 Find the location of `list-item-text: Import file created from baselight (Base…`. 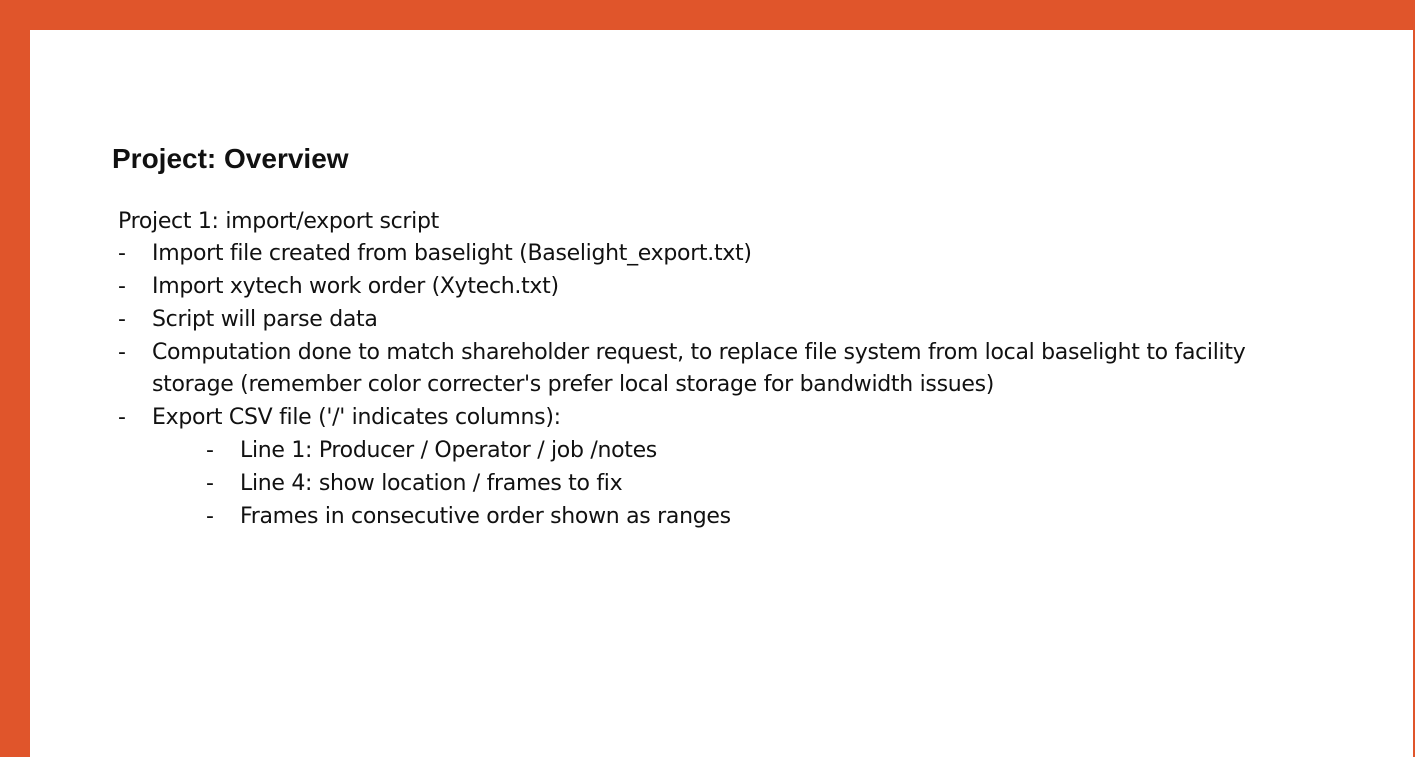

list-item-text: Import file created from baselight (Base… is located at coordinates (452, 253).